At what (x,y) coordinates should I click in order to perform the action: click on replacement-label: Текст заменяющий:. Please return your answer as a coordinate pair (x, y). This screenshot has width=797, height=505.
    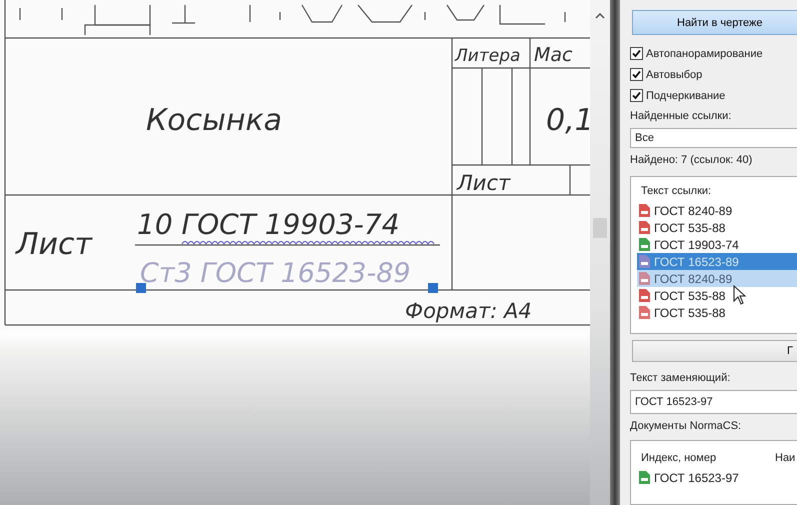
    Looking at the image, I should click on (681, 378).